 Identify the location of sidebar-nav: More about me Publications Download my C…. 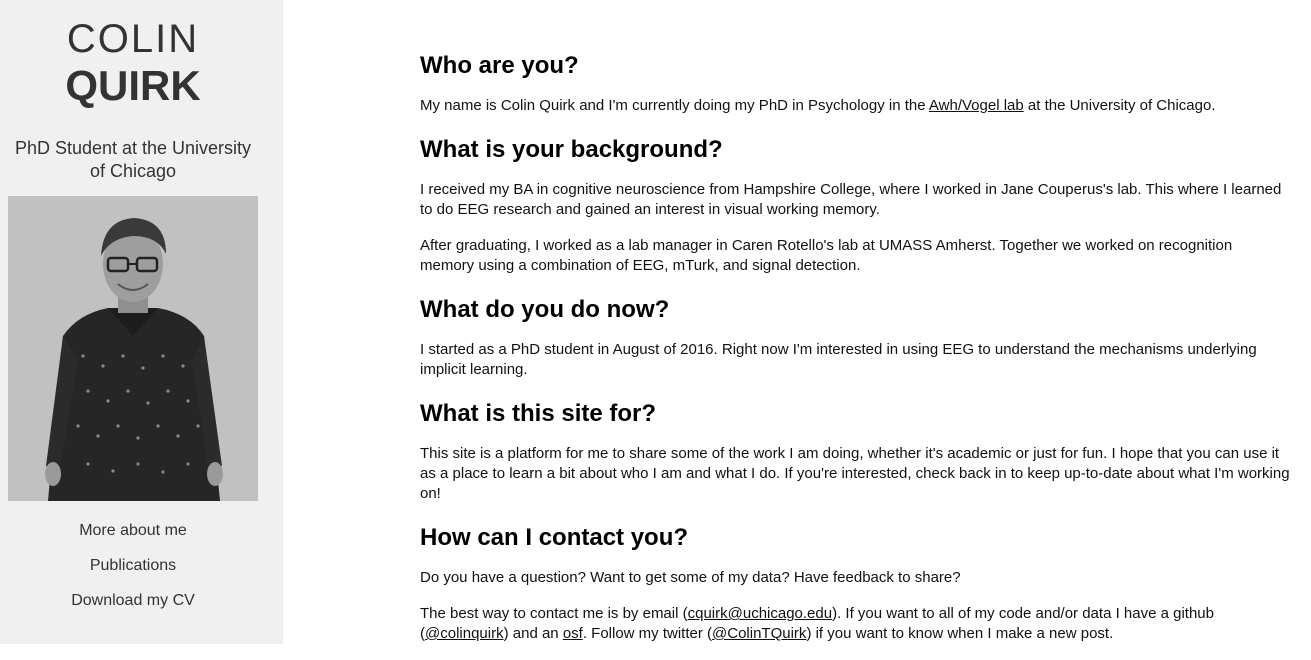
(133, 571).